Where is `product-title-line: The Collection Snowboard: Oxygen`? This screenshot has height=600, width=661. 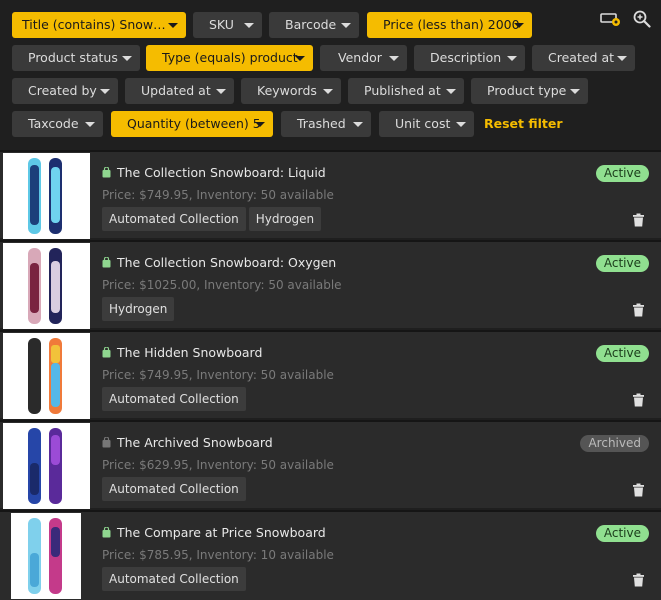
product-title-line: The Collection Snowboard: Oxygen is located at coordinates (219, 262).